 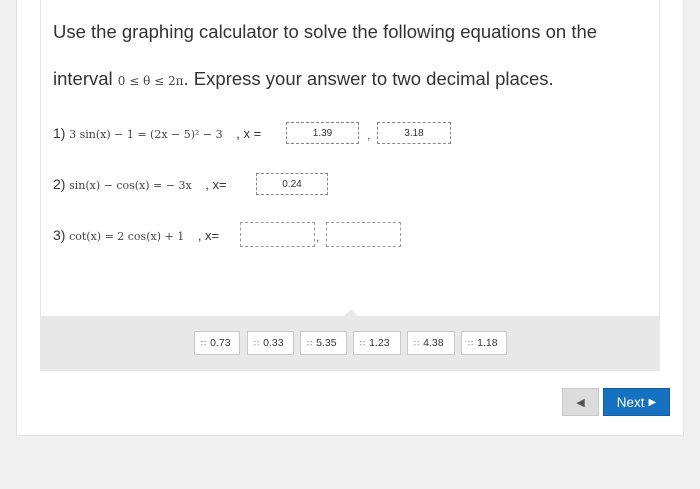 I want to click on answer-chip: ∷ 0.33, so click(x=270, y=343).